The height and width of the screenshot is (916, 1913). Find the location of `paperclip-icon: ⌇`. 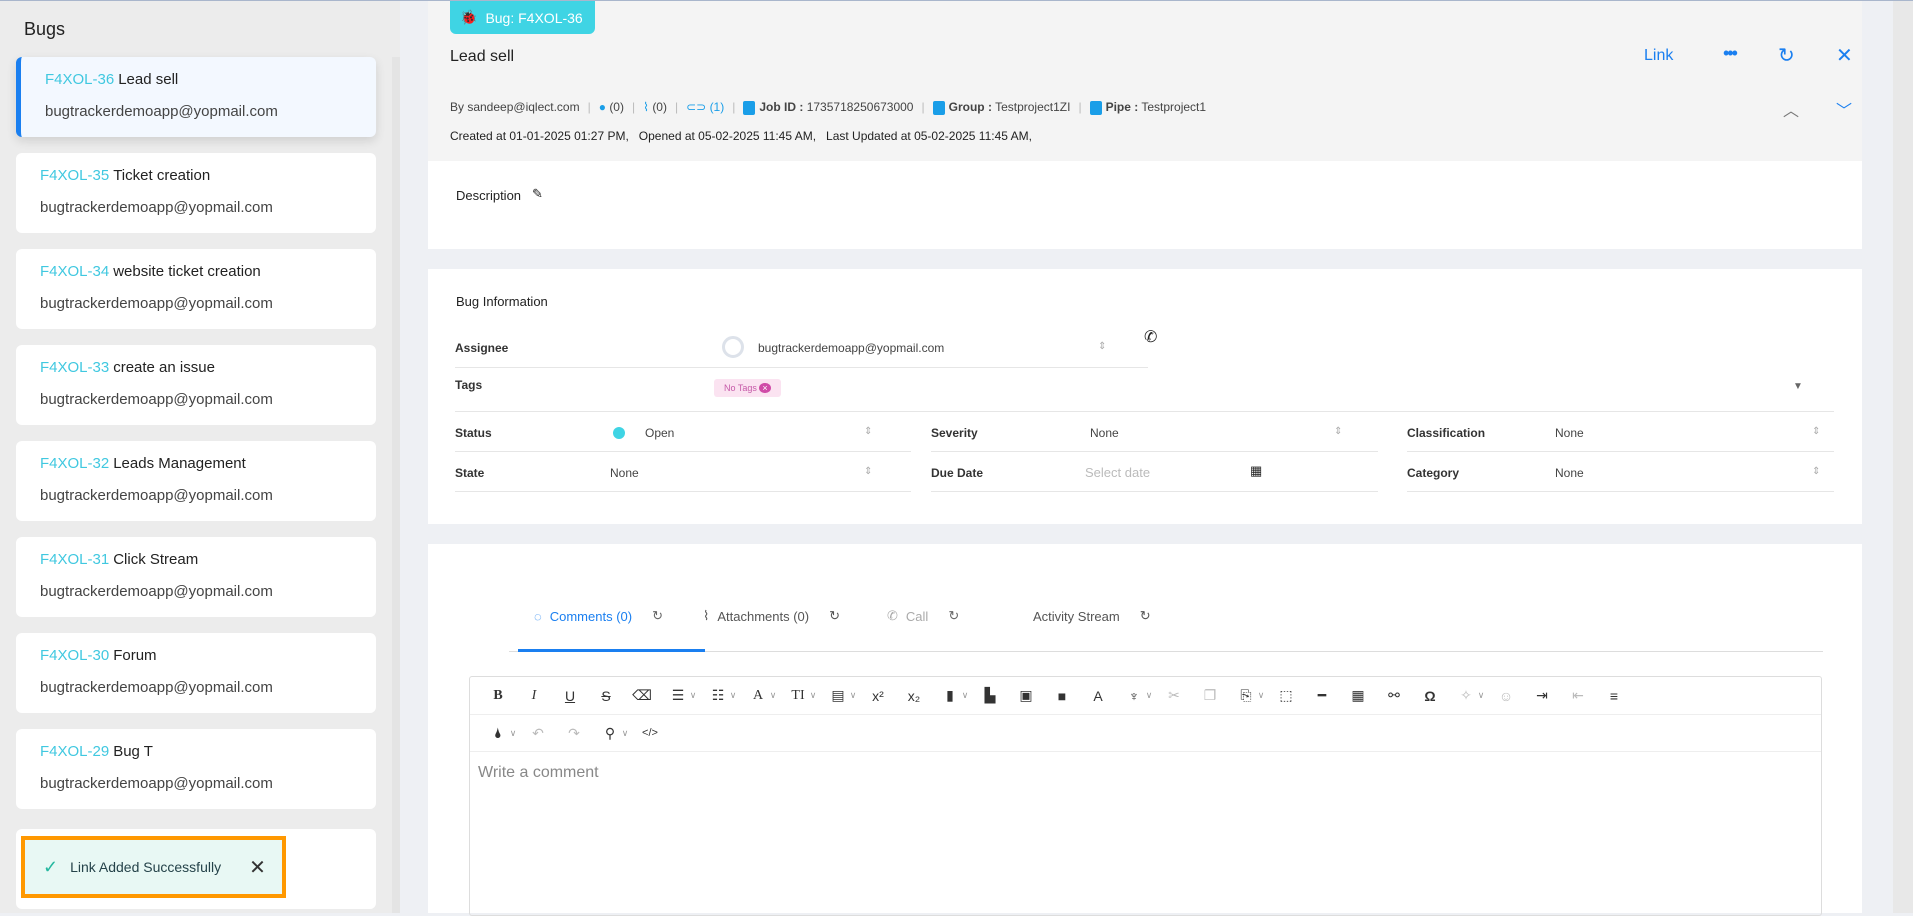

paperclip-icon: ⌇ is located at coordinates (706, 615).